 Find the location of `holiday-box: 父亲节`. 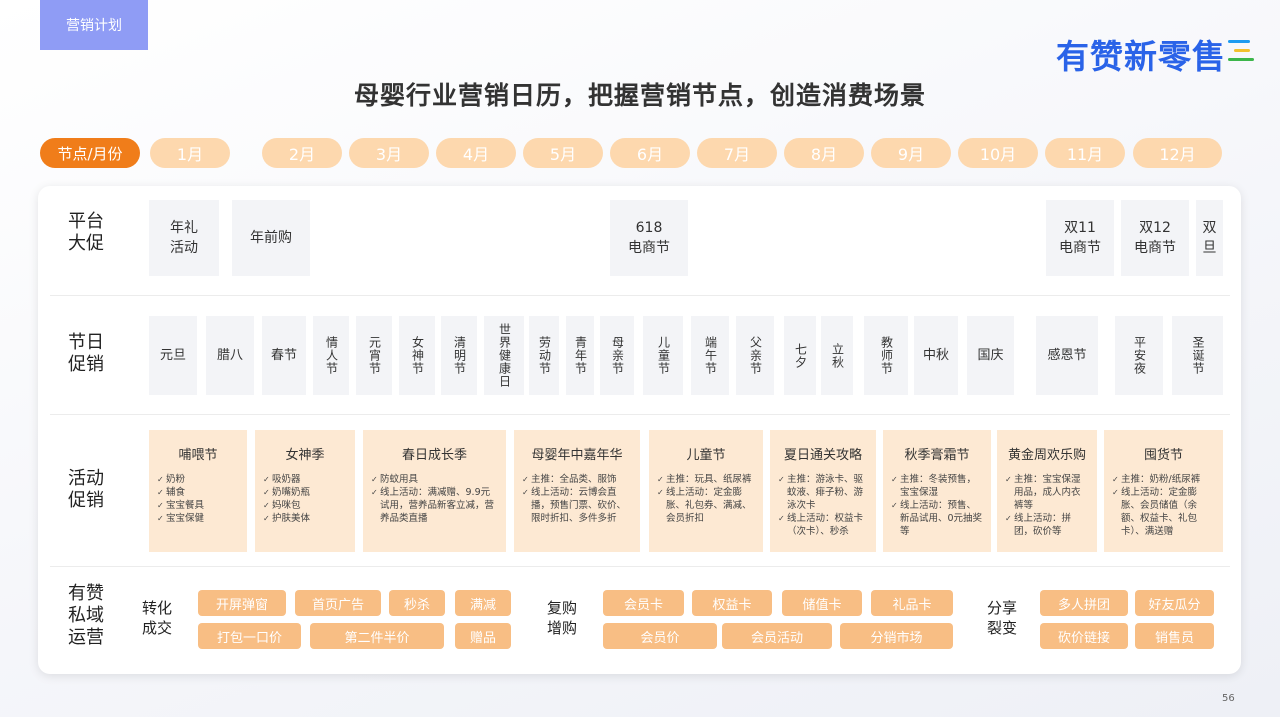

holiday-box: 父亲节 is located at coordinates (755, 355).